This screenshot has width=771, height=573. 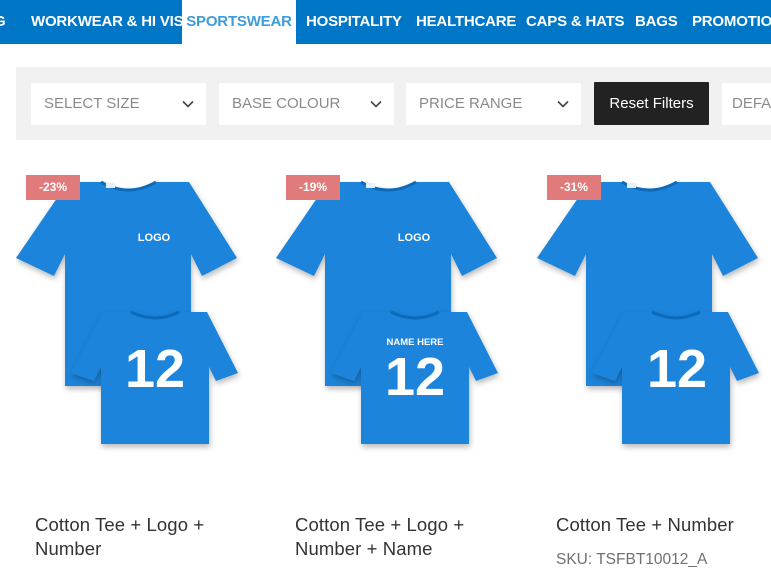 I want to click on colour-filter-label: BASE COLOUR, so click(x=286, y=103).